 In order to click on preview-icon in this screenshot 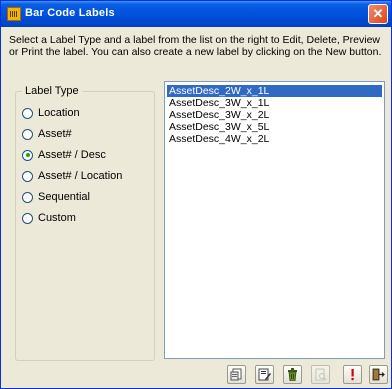, I will do `click(321, 374)`.